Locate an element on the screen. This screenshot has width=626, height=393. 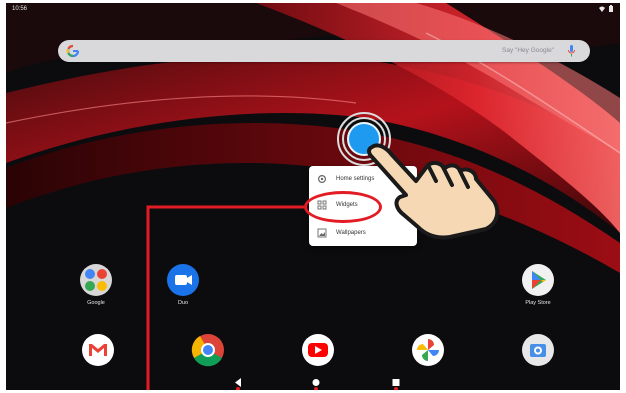
youtube-icon is located at coordinates (318, 350).